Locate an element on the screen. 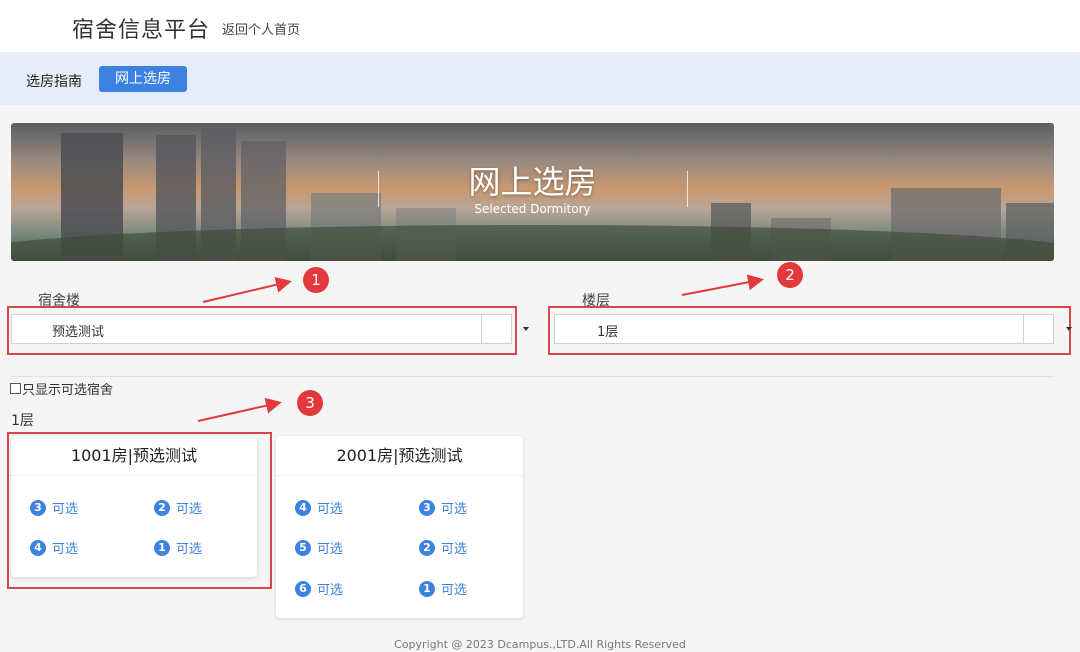 This screenshot has width=1080, height=652. only-available-filter: 只显示可选宿舍 is located at coordinates (61, 388).